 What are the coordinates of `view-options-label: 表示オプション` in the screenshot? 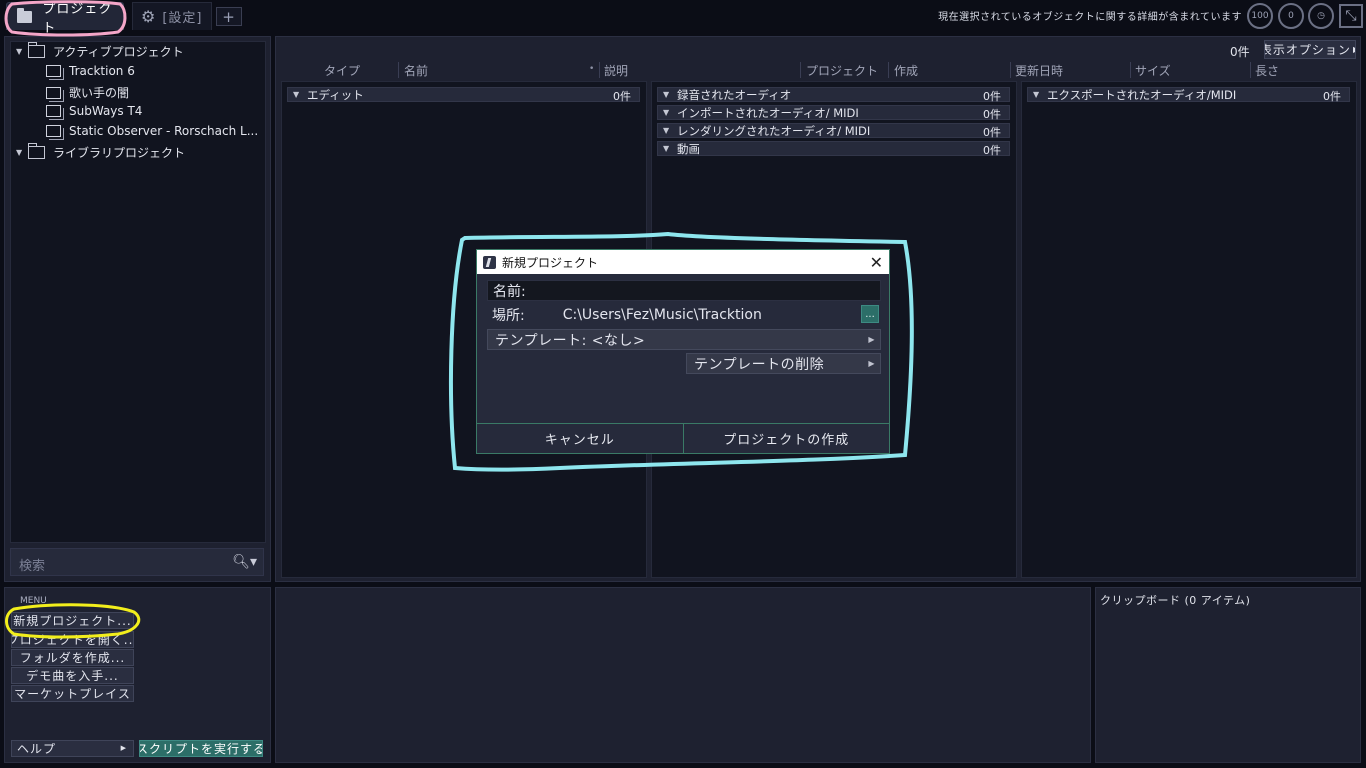 It's located at (1307, 50).